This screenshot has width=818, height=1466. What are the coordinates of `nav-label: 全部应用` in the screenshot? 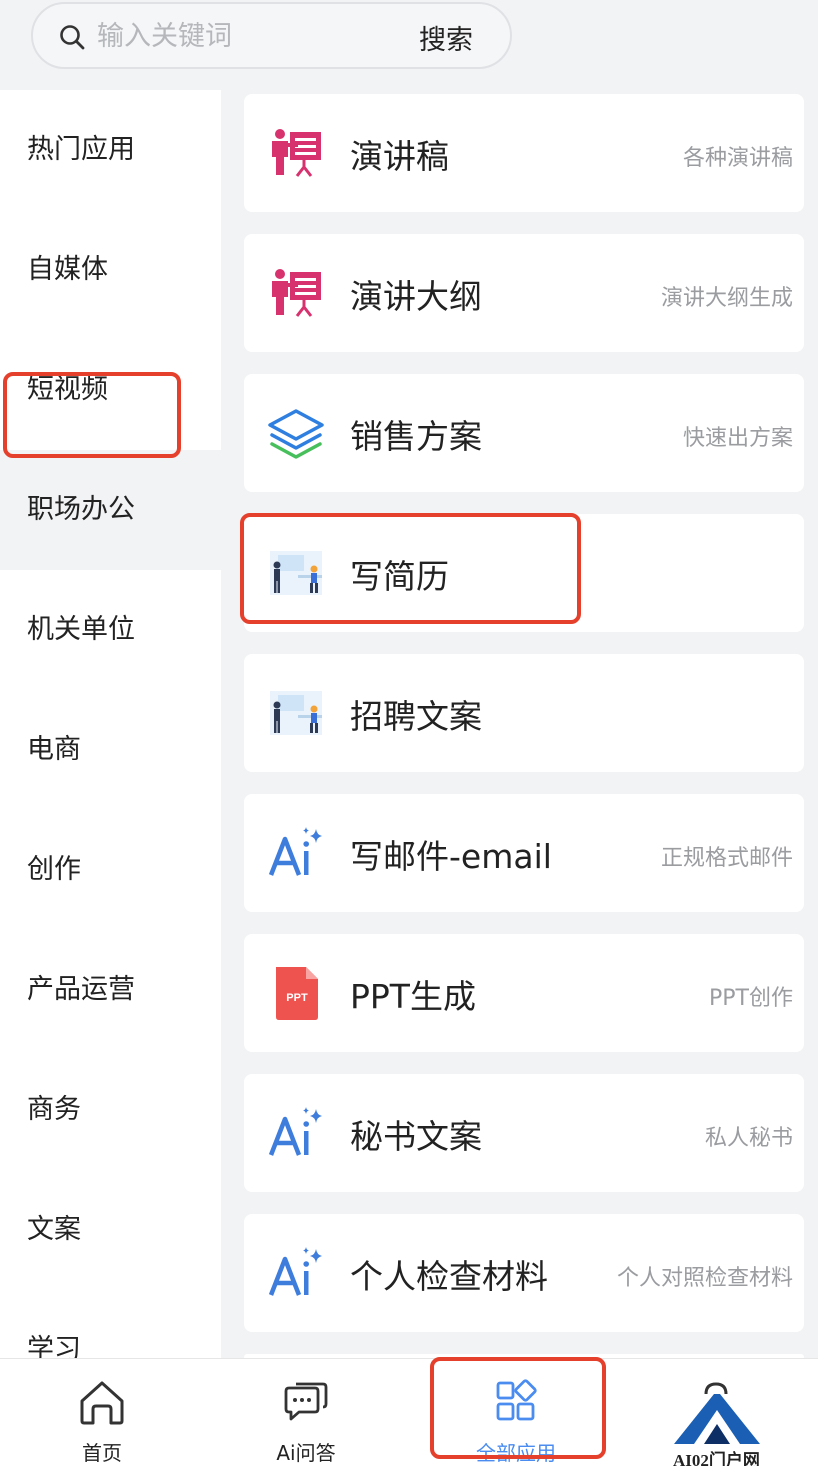 It's located at (516, 1453).